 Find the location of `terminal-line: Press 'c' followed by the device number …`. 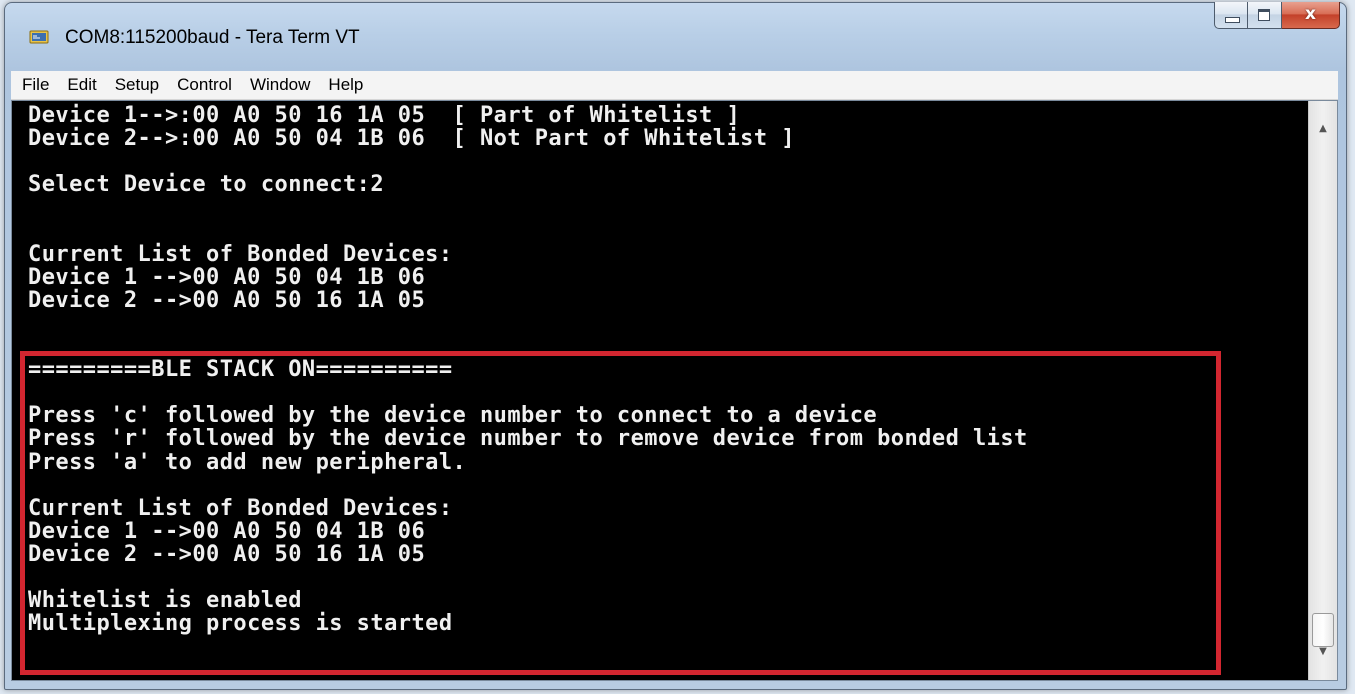

terminal-line: Press 'c' followed by the device number … is located at coordinates (453, 416).